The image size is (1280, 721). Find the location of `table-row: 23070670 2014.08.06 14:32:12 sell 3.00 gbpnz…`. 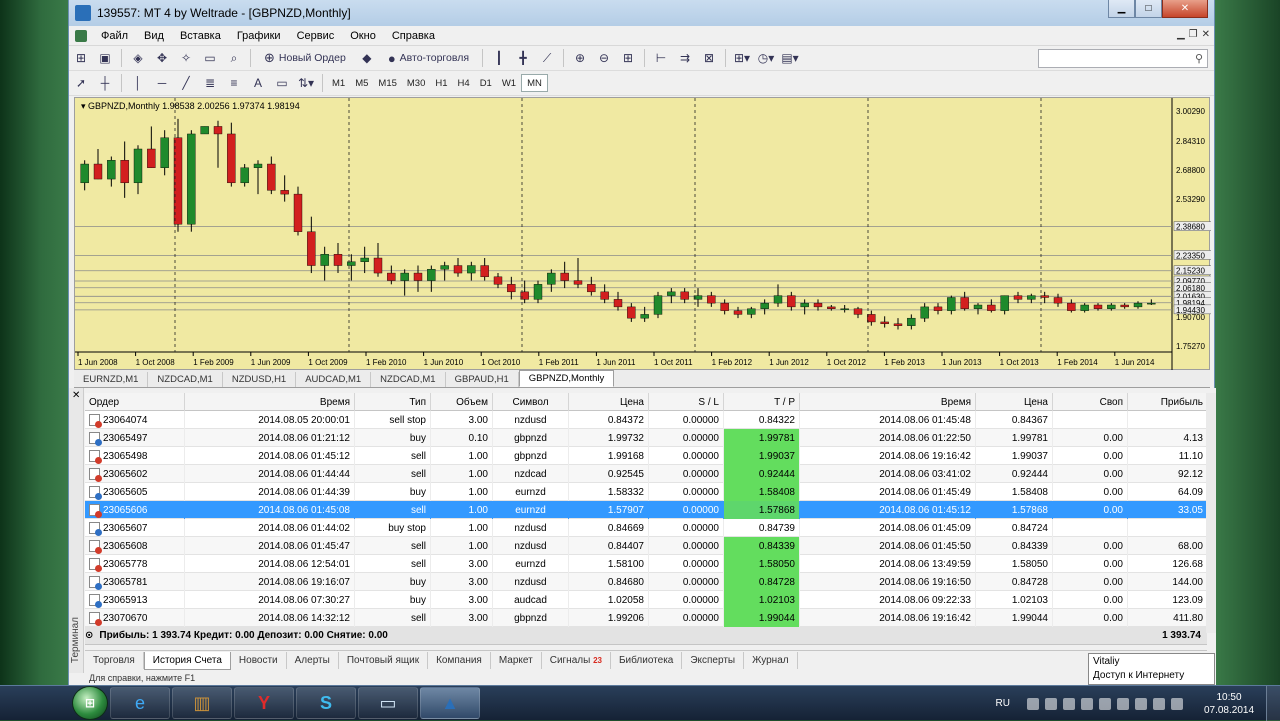

table-row: 23070670 2014.08.06 14:32:12 sell 3.00 gbpnz… is located at coordinates (646, 618).